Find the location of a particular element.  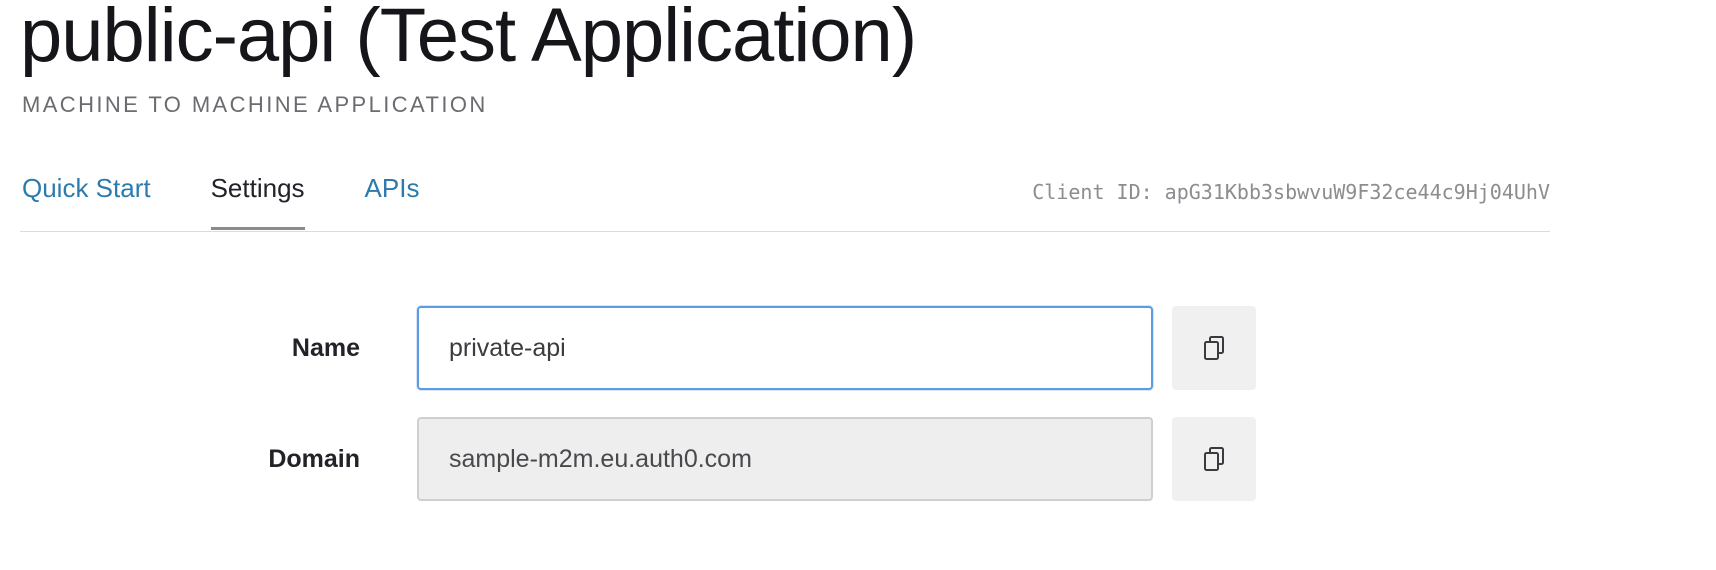

name-label: Name is located at coordinates (325, 348).